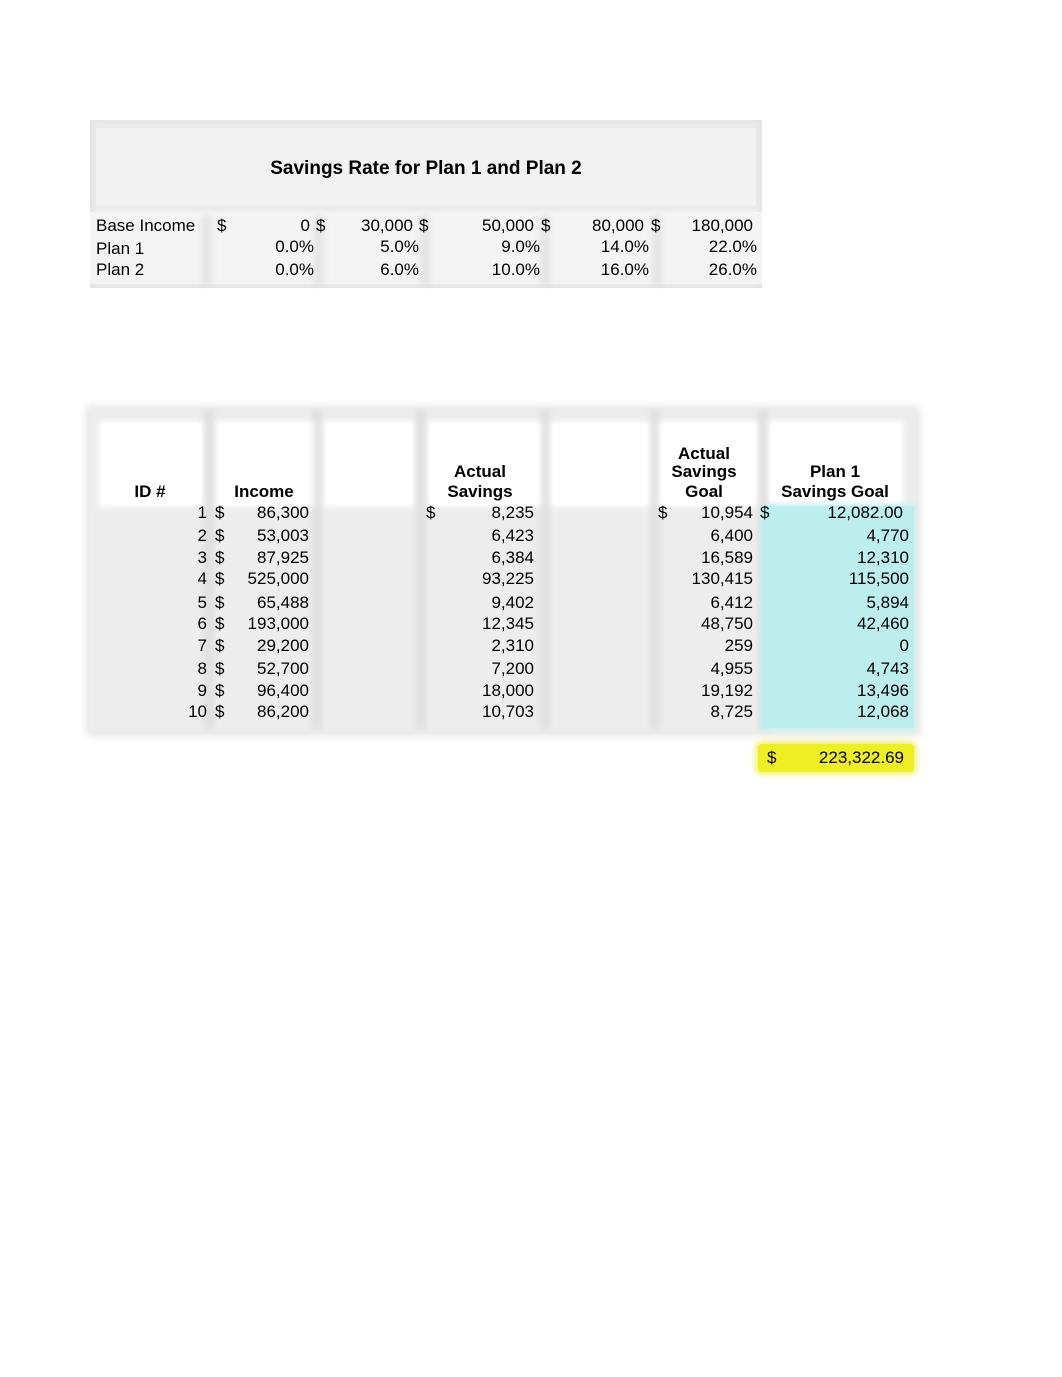 The height and width of the screenshot is (1377, 1062). Describe the element at coordinates (512, 535) in the screenshot. I see `actual-savings-value: 6,423` at that location.